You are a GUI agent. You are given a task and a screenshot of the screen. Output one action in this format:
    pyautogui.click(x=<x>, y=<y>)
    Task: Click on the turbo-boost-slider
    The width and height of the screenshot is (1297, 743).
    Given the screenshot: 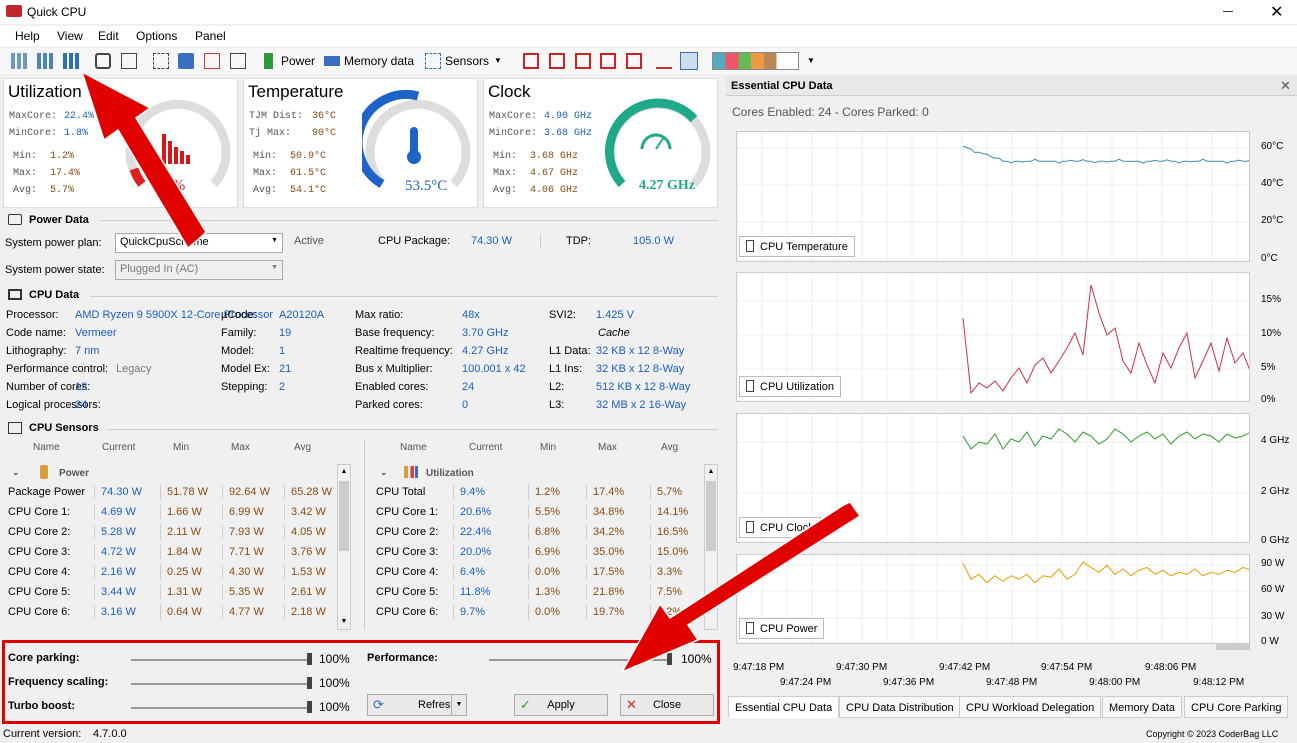 What is the action you would take?
    pyautogui.click(x=220, y=708)
    